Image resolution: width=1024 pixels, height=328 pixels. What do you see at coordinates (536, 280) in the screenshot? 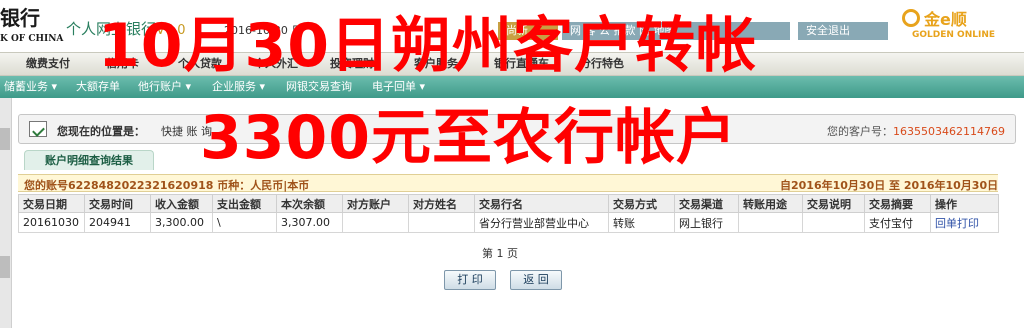
I see `back-button: 返 回` at bounding box center [536, 280].